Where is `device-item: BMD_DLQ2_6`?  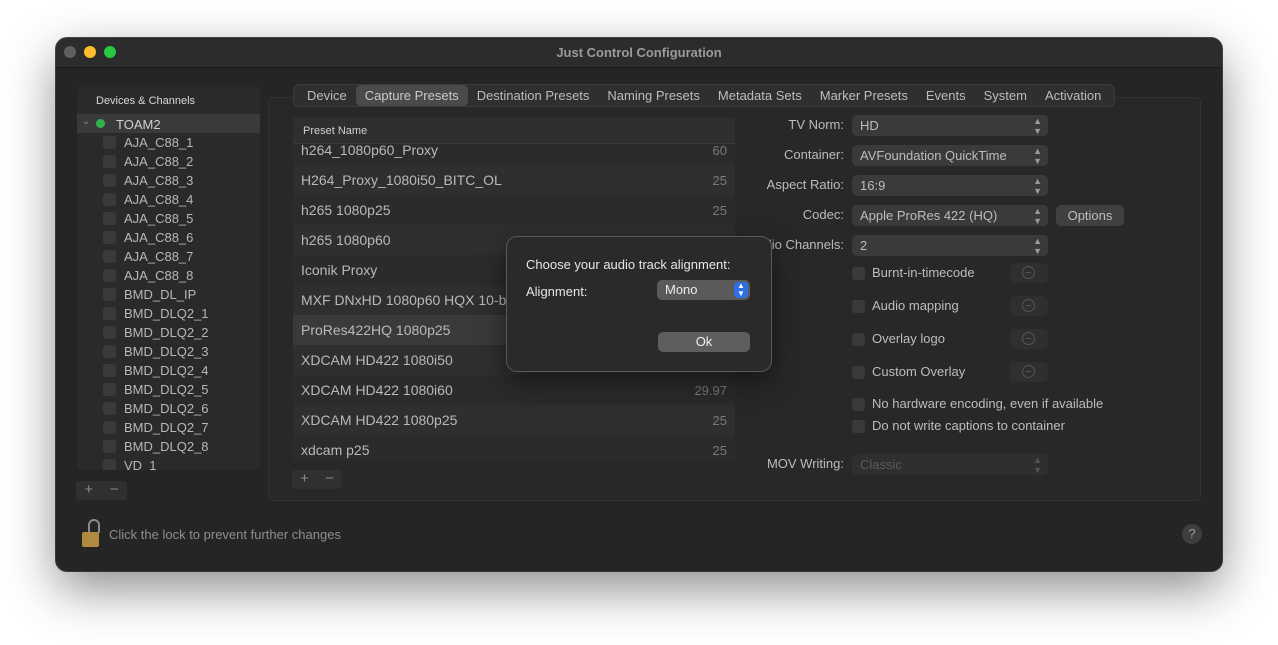 device-item: BMD_DLQ2_6 is located at coordinates (168, 408).